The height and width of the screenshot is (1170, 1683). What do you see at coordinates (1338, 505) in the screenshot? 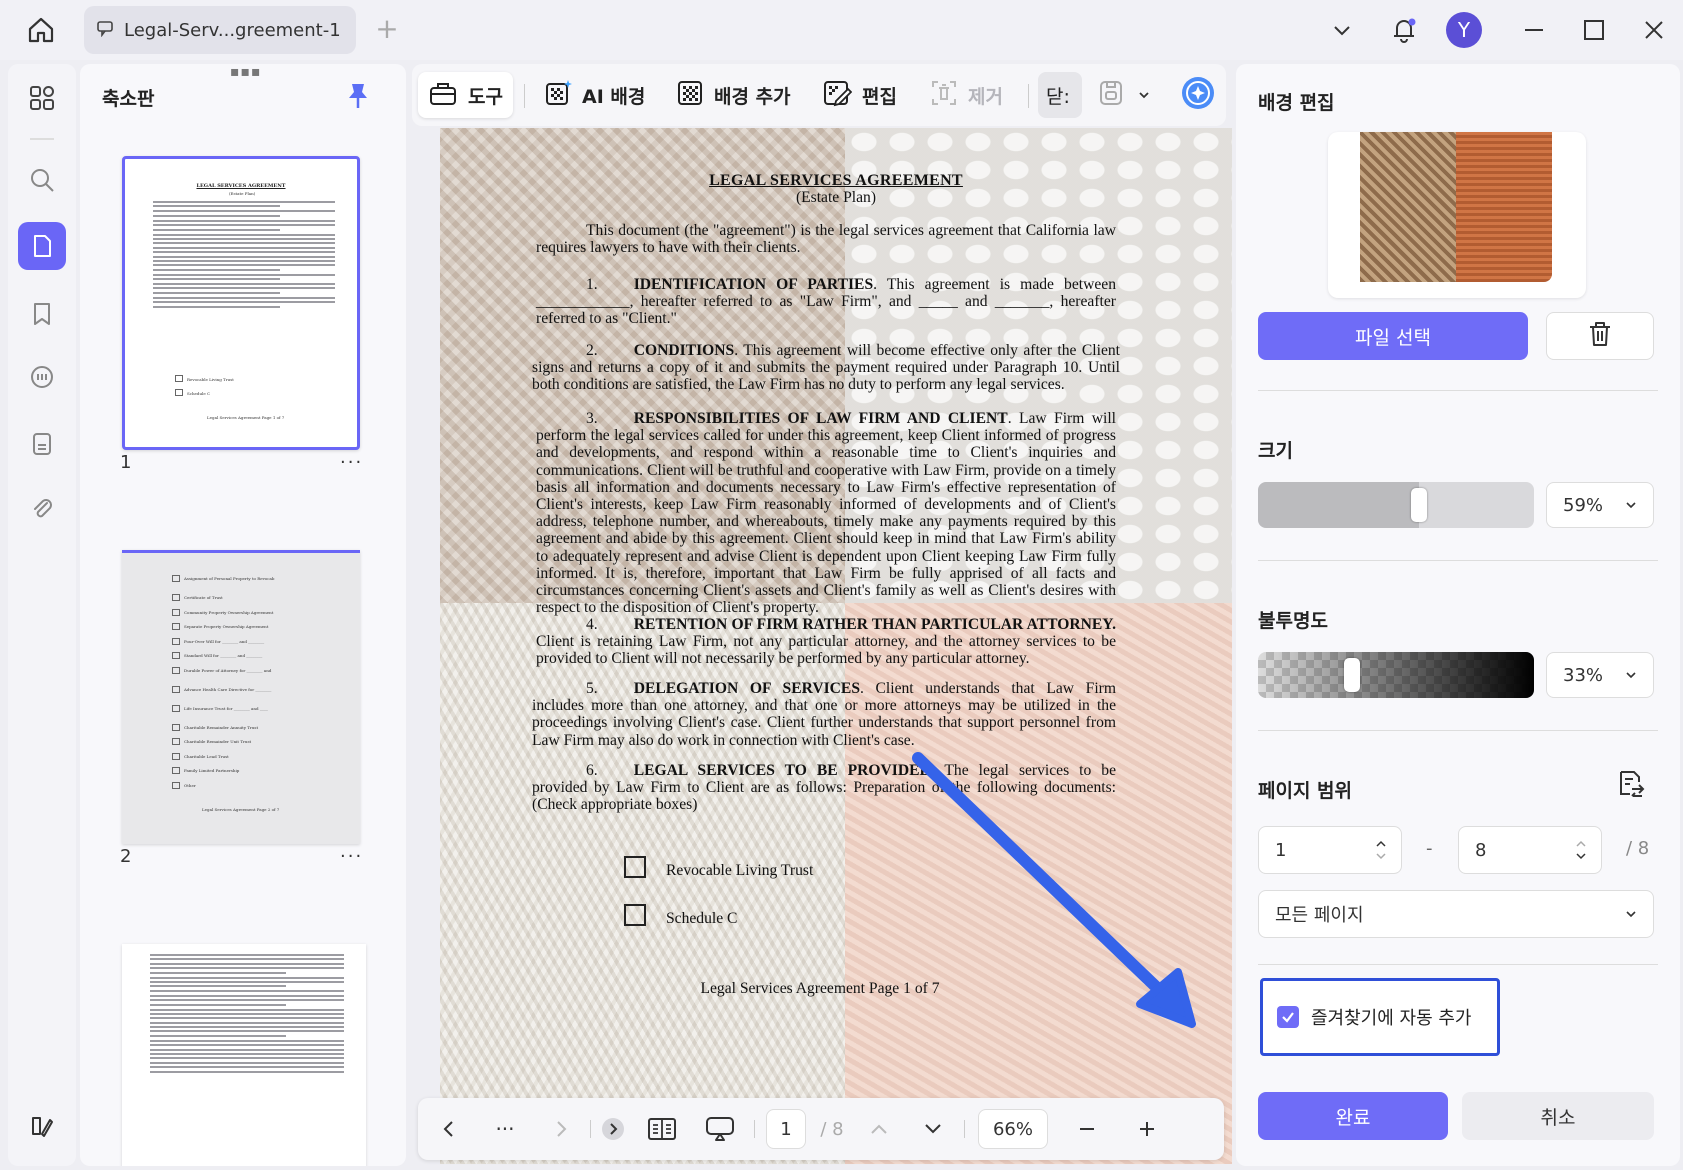
I see `slider-fill` at bounding box center [1338, 505].